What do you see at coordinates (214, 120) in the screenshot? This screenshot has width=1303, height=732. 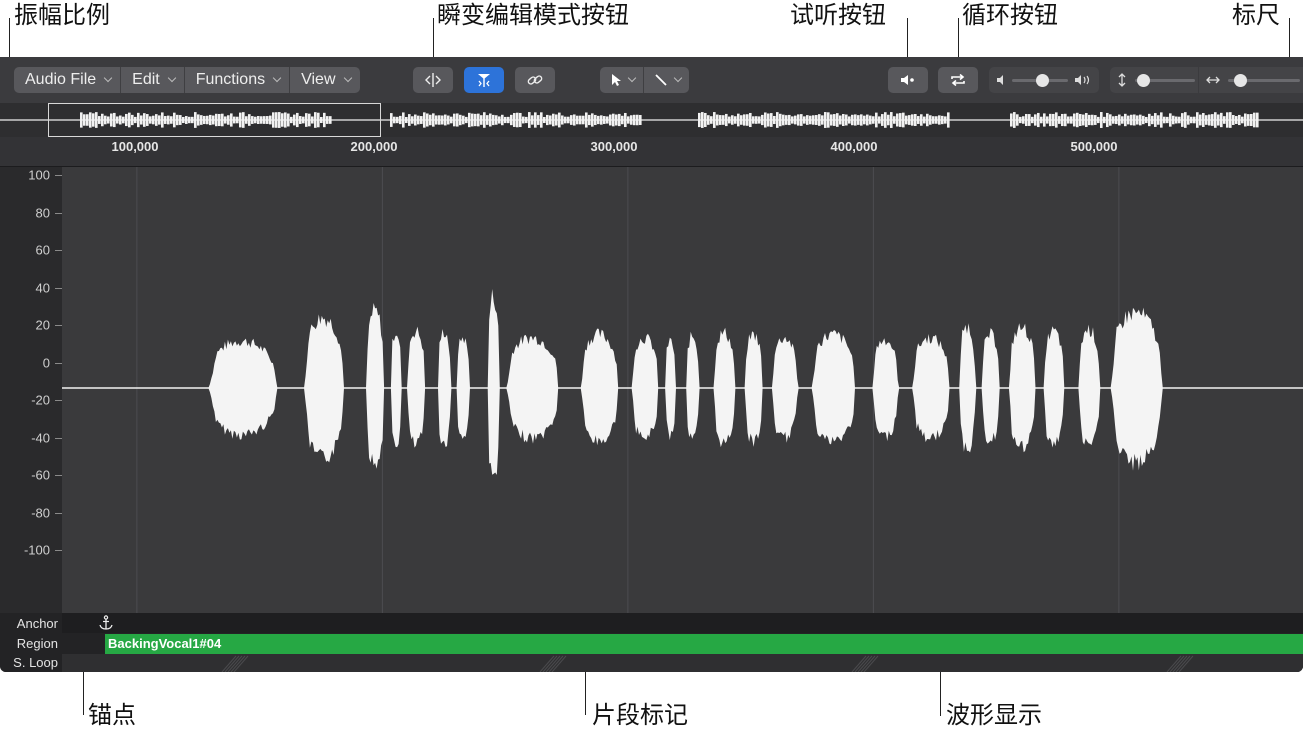 I see `overview-visible-range` at bounding box center [214, 120].